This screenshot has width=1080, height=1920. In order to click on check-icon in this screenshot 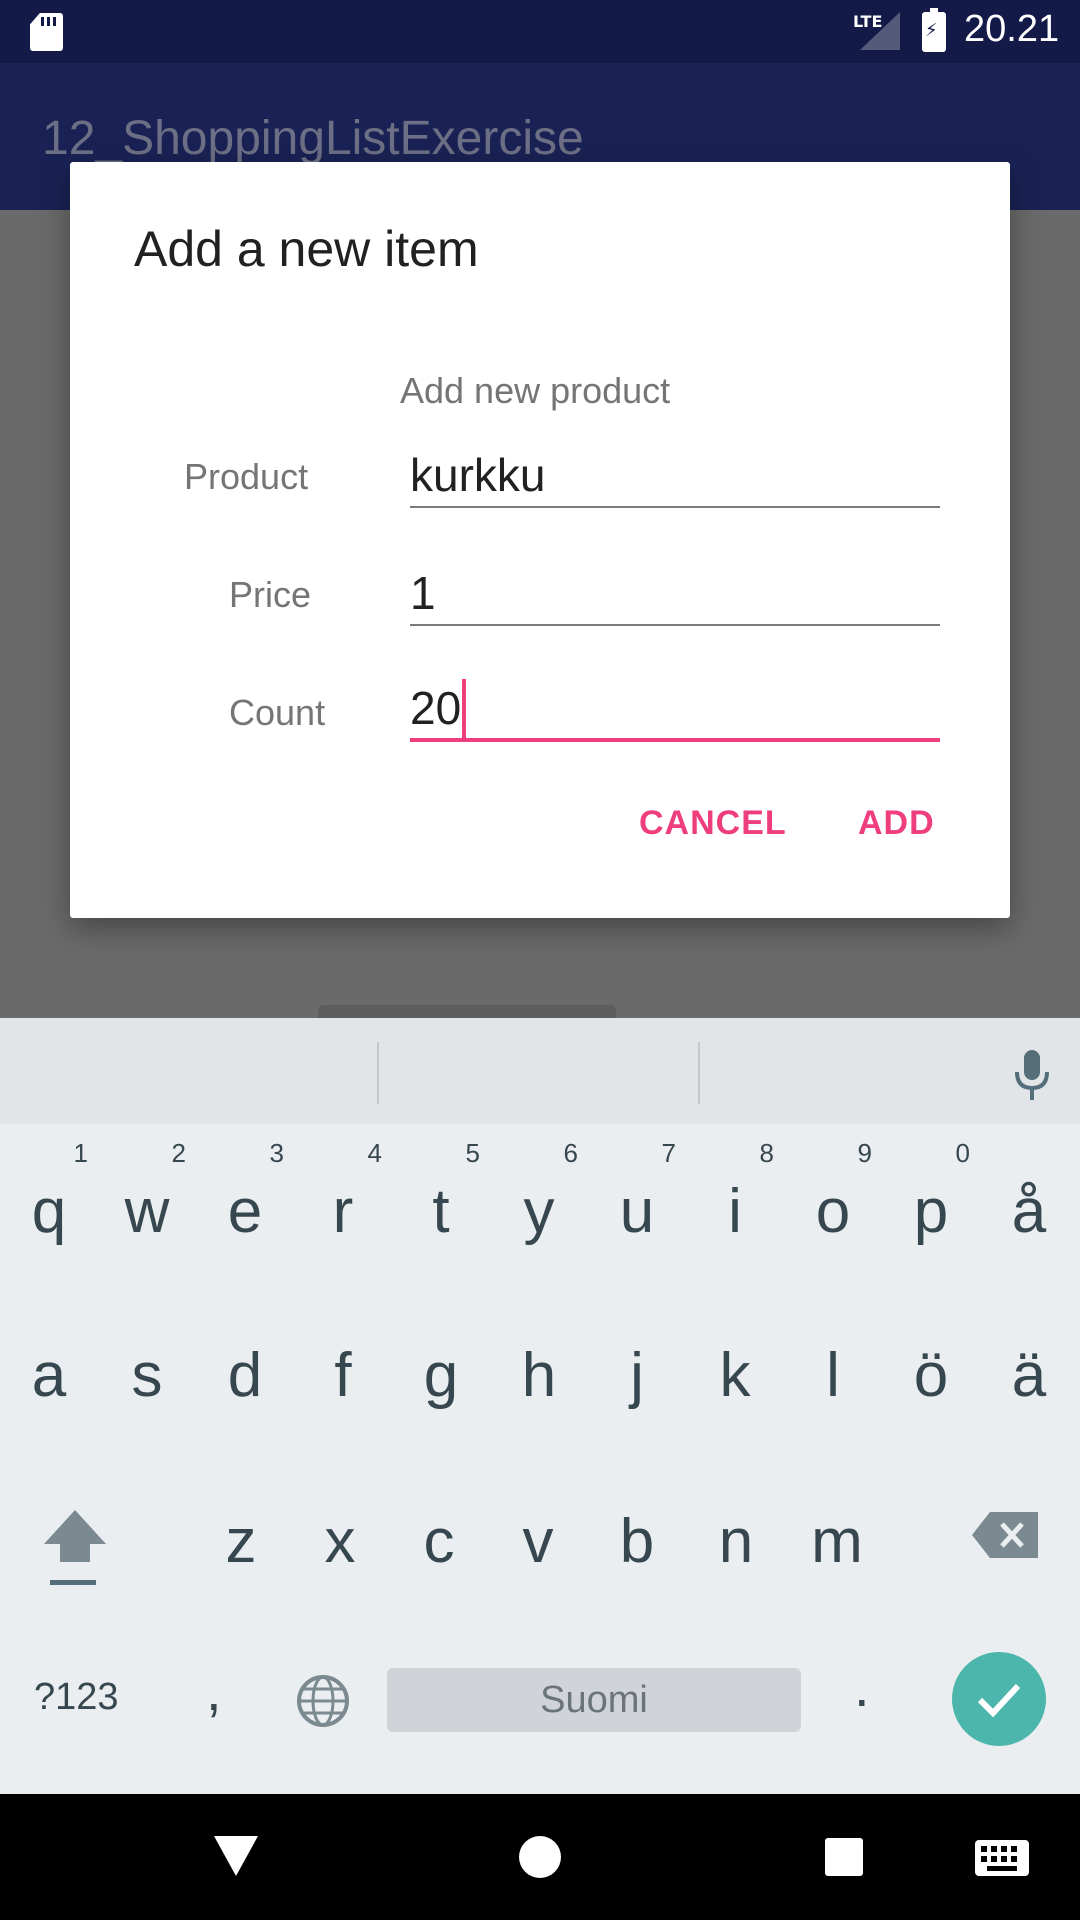, I will do `click(999, 1700)`.